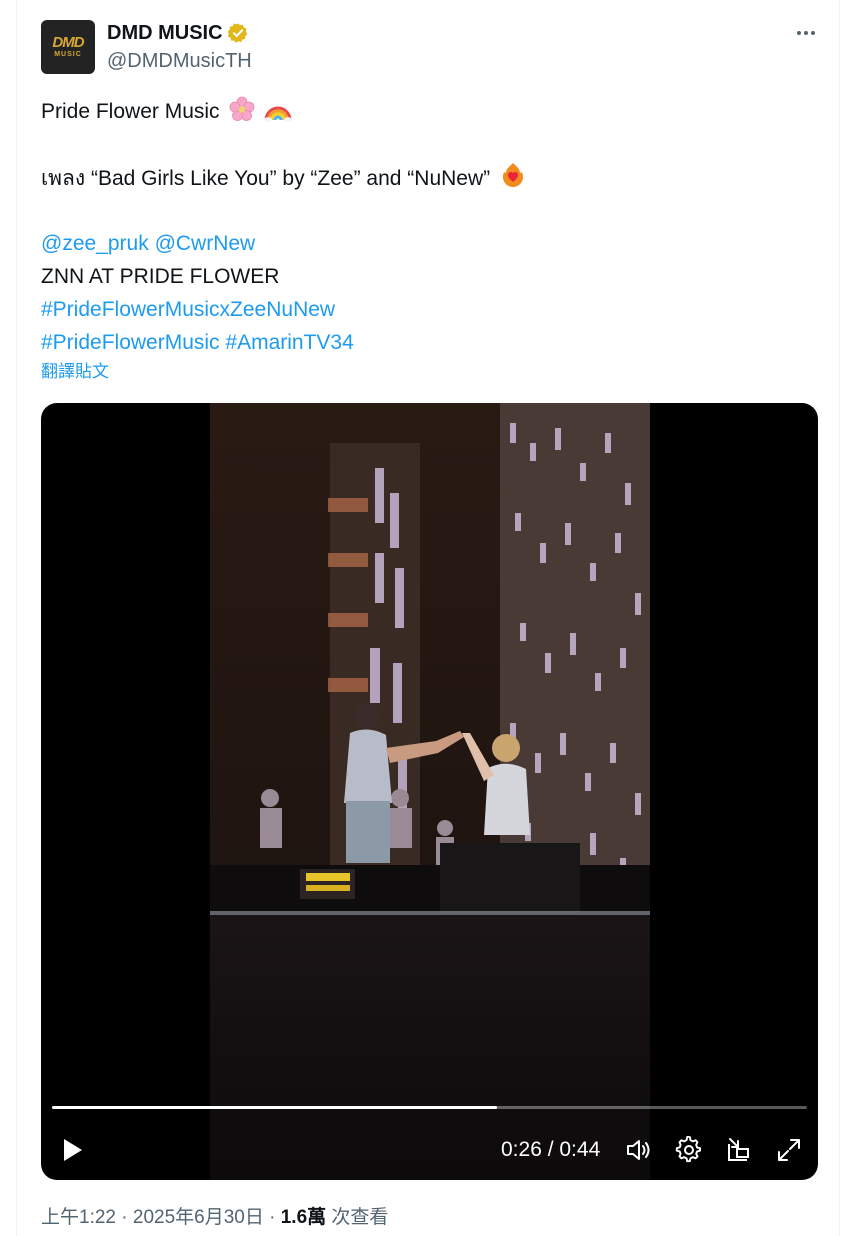 The height and width of the screenshot is (1236, 844). I want to click on post-meta: 上午1:22 · 2025年6月30日 · 1.6萬 次查看, so click(214, 1218).